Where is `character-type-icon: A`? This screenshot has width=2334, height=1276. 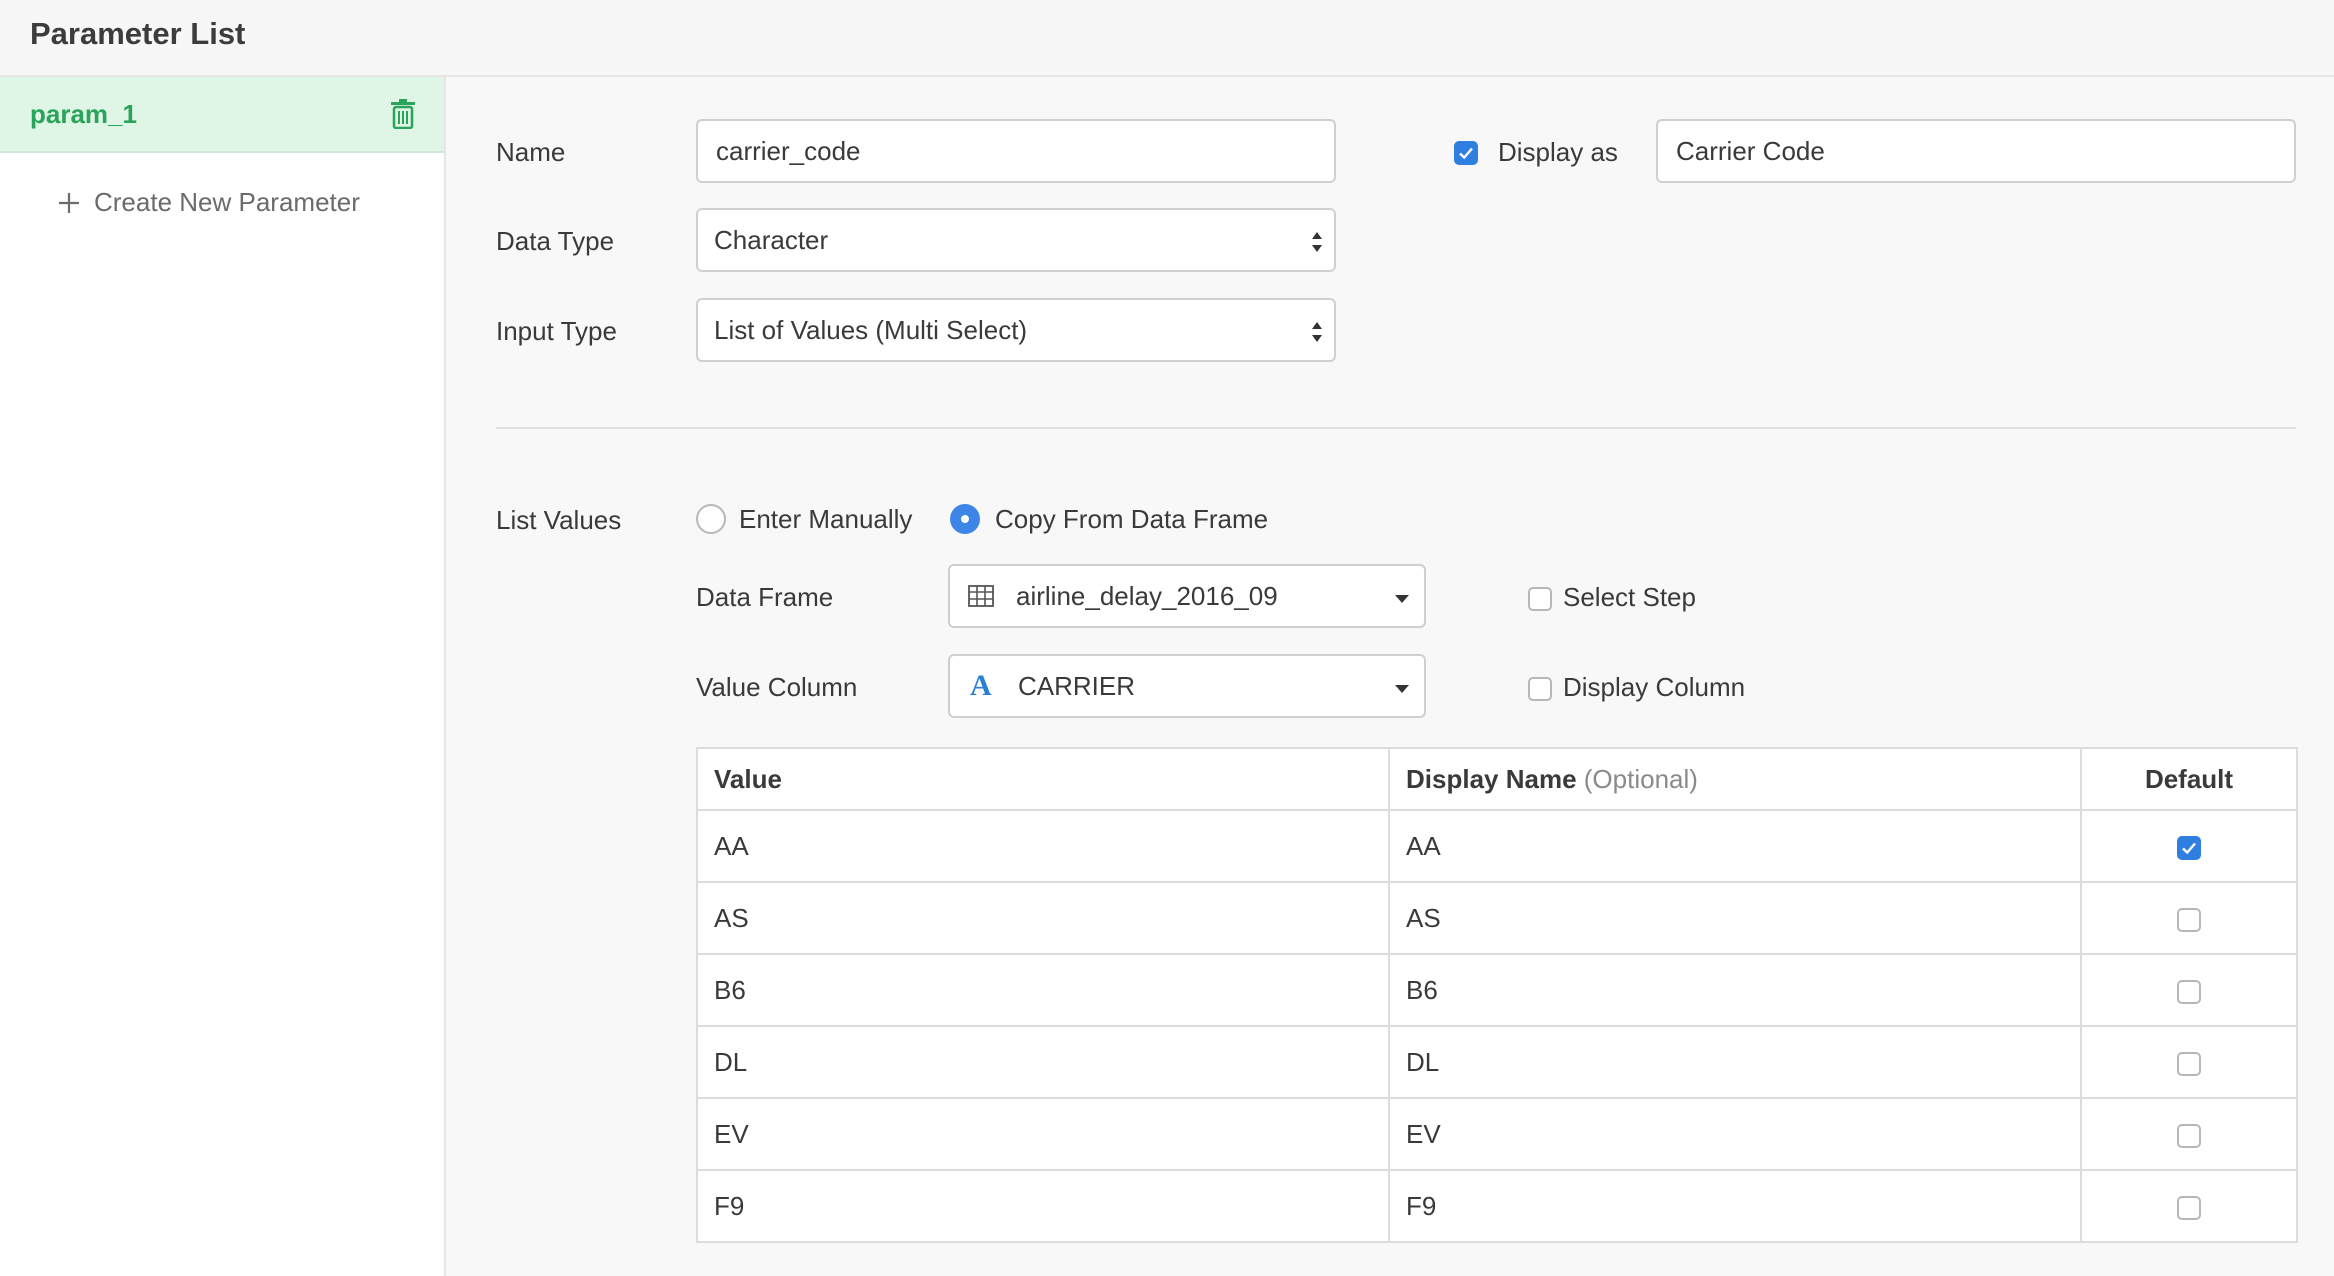 character-type-icon: A is located at coordinates (981, 685).